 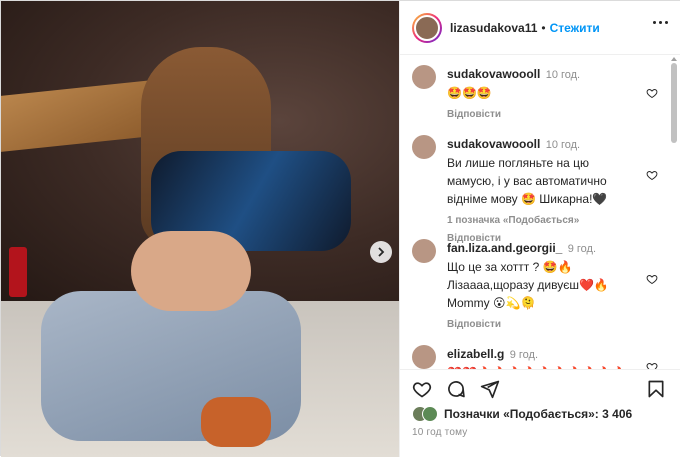 I want to click on scroll-up-arrow, so click(x=674, y=59).